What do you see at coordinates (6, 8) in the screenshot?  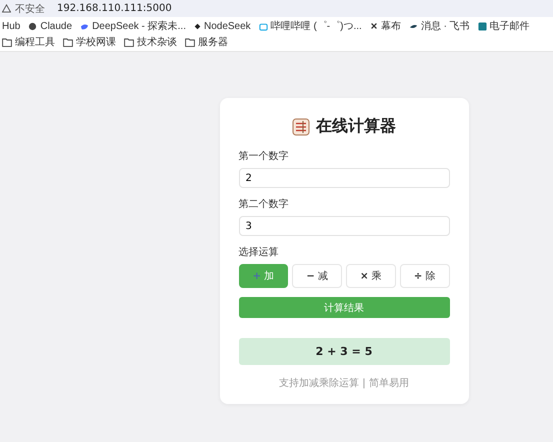 I see `warning-icon` at bounding box center [6, 8].